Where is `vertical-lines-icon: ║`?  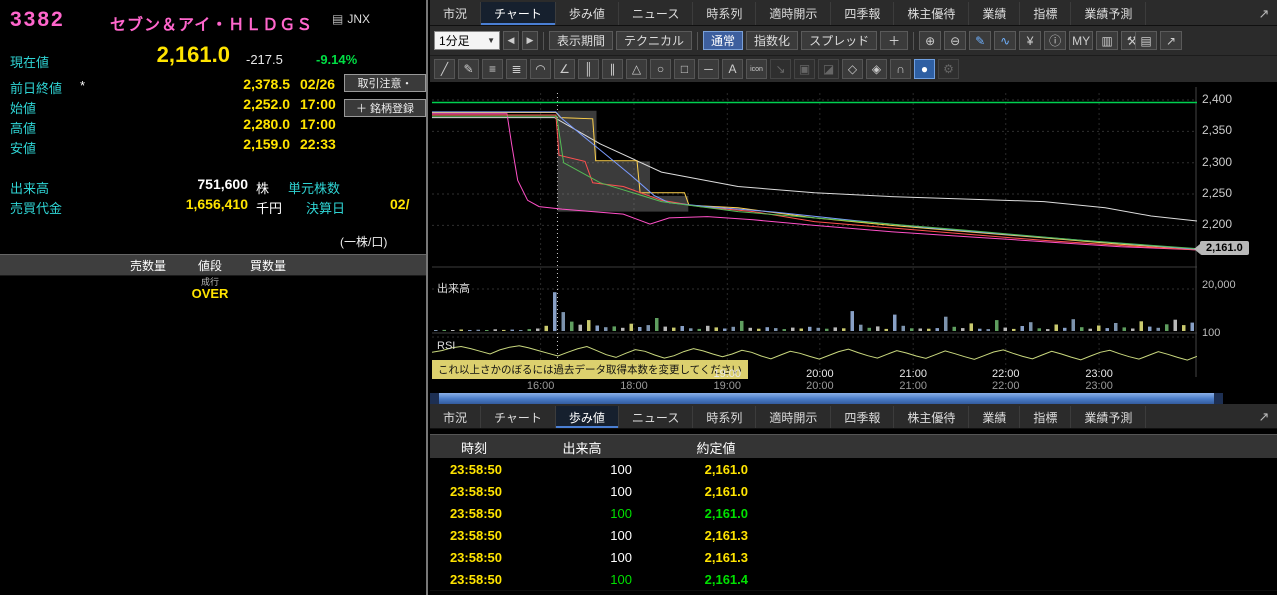 vertical-lines-icon: ║ is located at coordinates (588, 69).